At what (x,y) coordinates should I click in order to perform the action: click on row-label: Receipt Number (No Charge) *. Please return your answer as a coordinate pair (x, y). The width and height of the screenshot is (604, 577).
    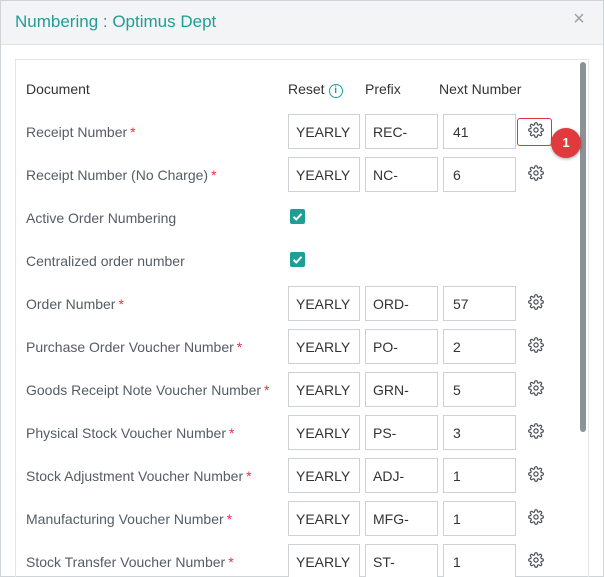
    Looking at the image, I should click on (121, 175).